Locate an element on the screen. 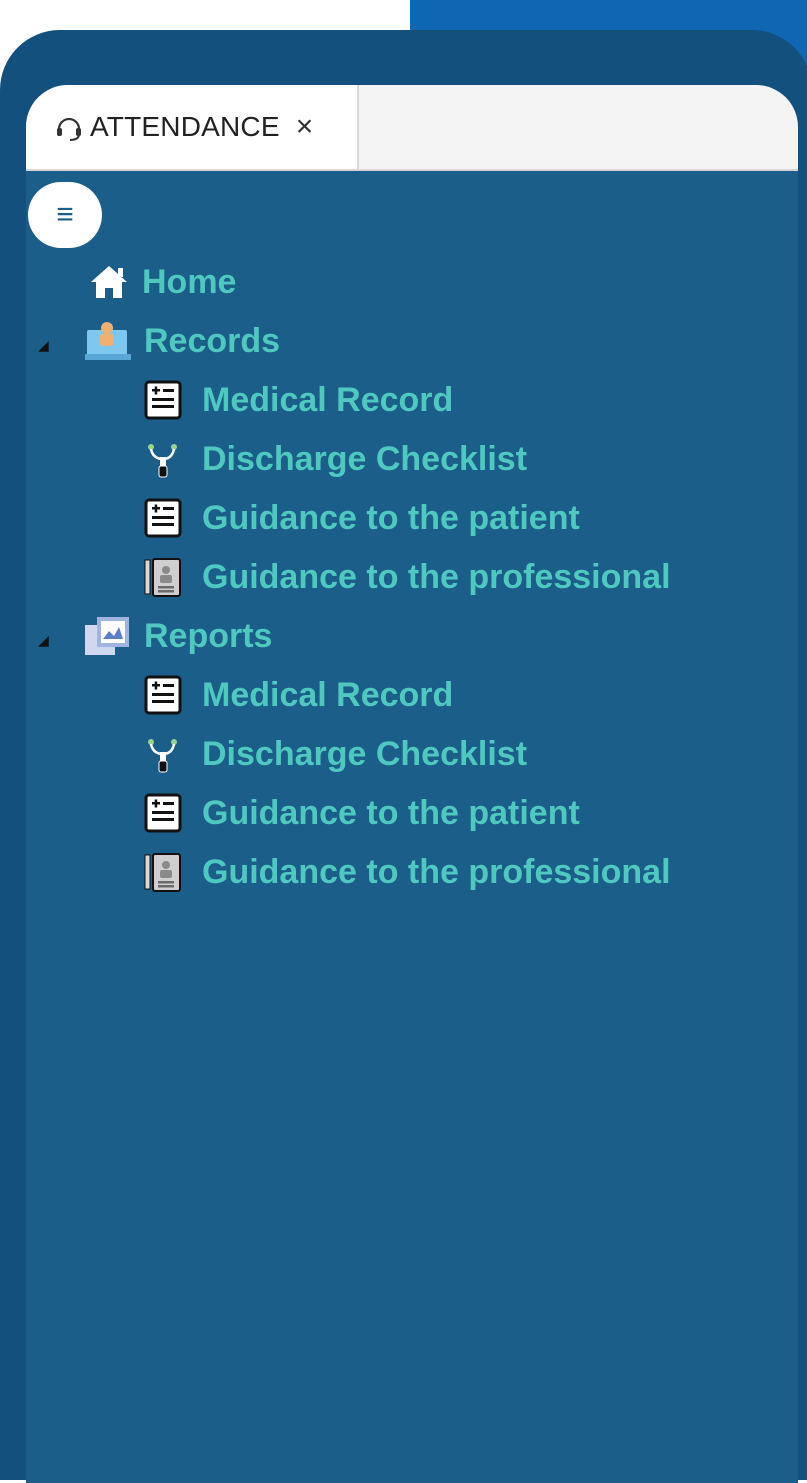 The height and width of the screenshot is (1483, 807). tree-item-records-medical-record: Medical Record is located at coordinates (298, 400).